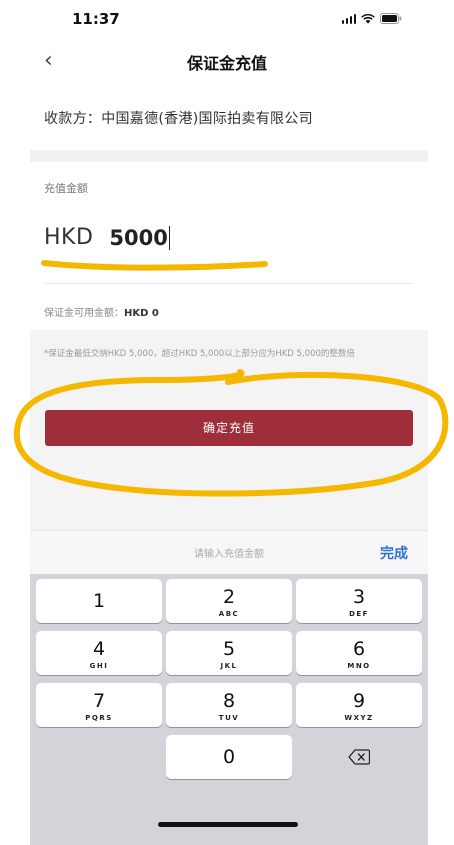 The height and width of the screenshot is (845, 454). What do you see at coordinates (359, 705) in the screenshot?
I see `key-9: 9 WXYZ` at bounding box center [359, 705].